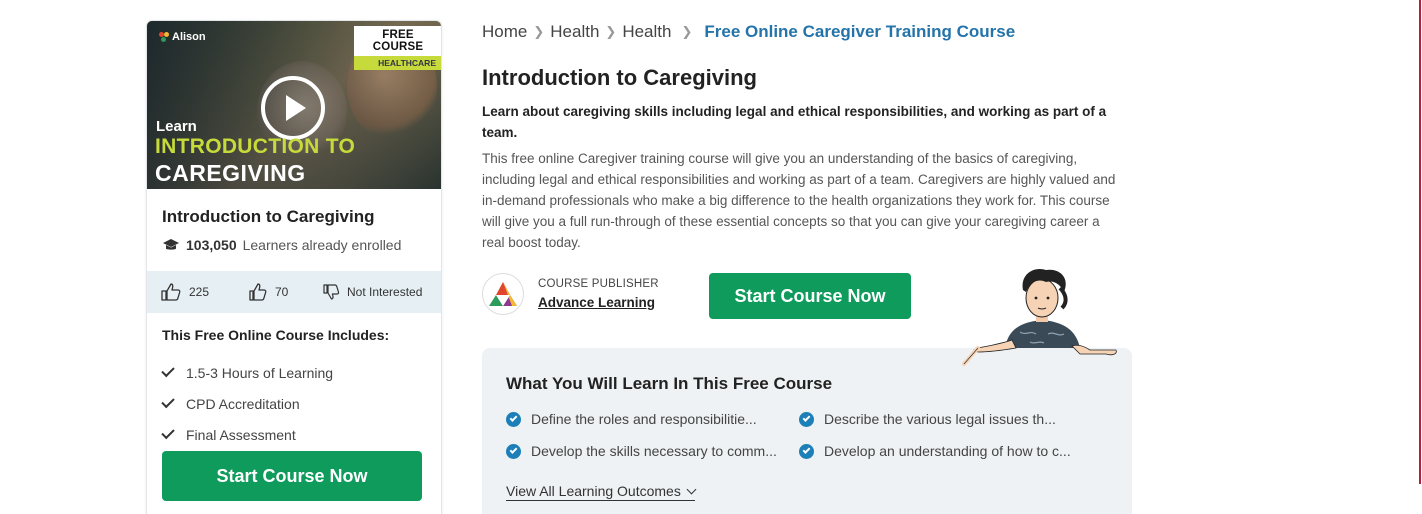 The height and width of the screenshot is (514, 1422). What do you see at coordinates (268, 216) in the screenshot?
I see `card-course-title: Introduction to Caregiving` at bounding box center [268, 216].